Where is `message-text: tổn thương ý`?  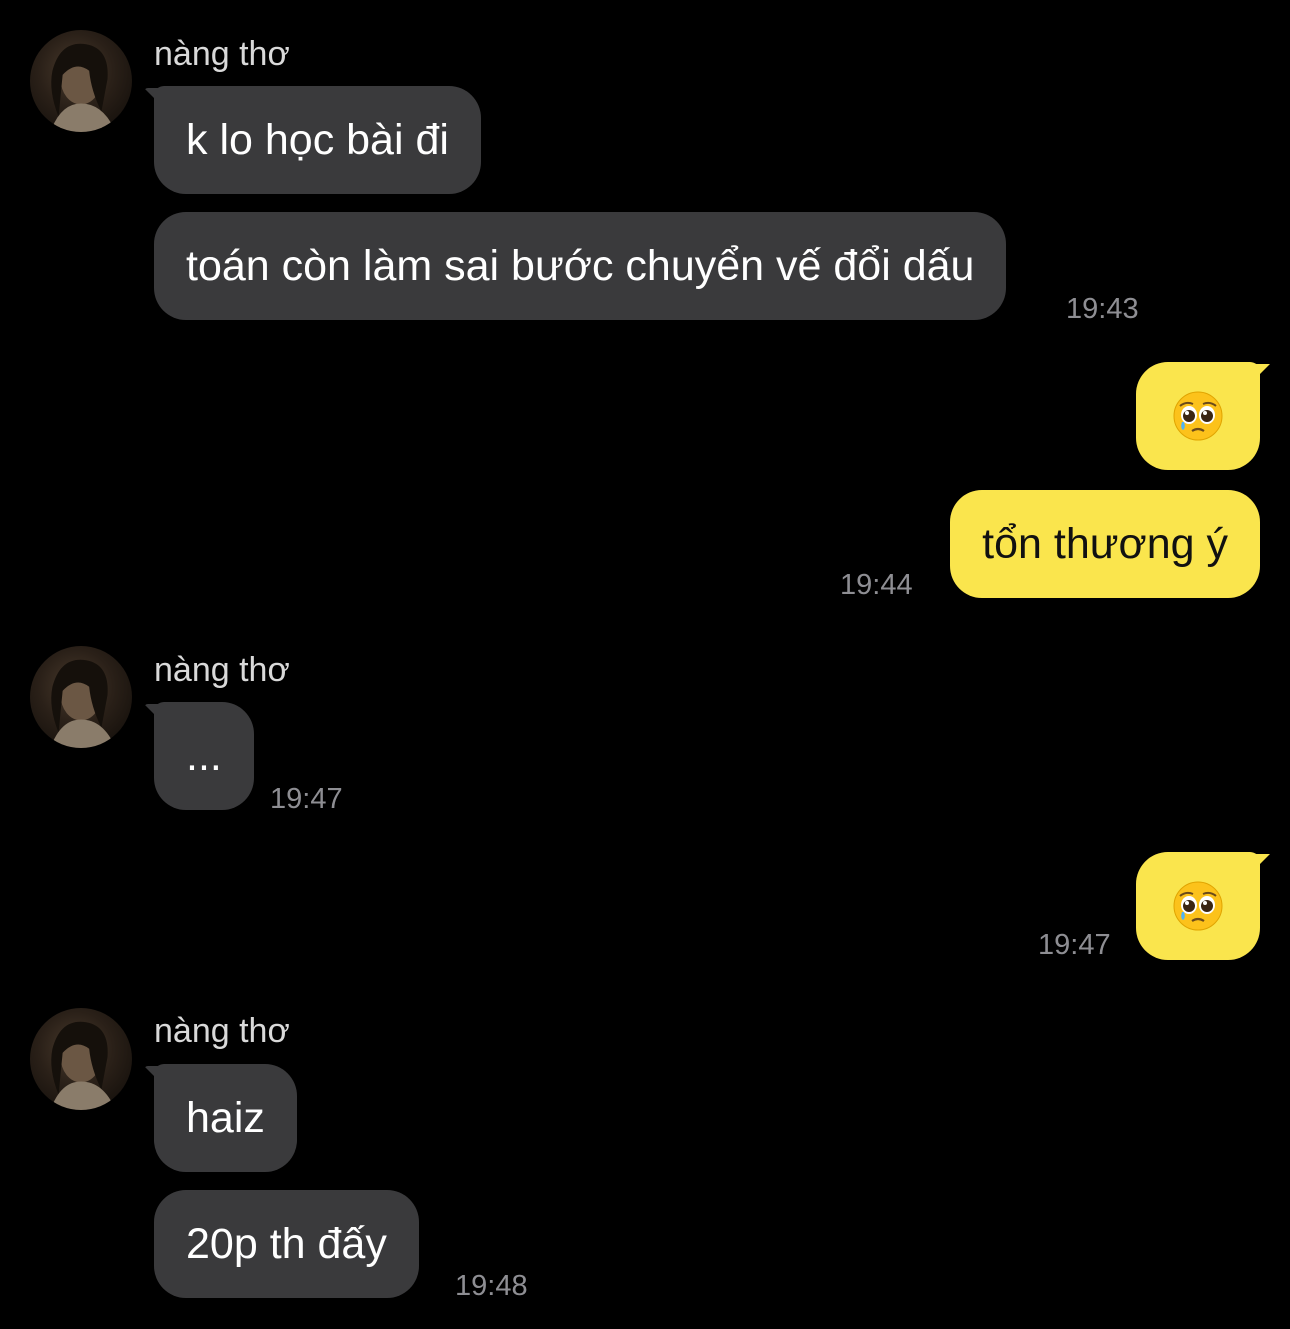
message-text: tổn thương ý is located at coordinates (1105, 544).